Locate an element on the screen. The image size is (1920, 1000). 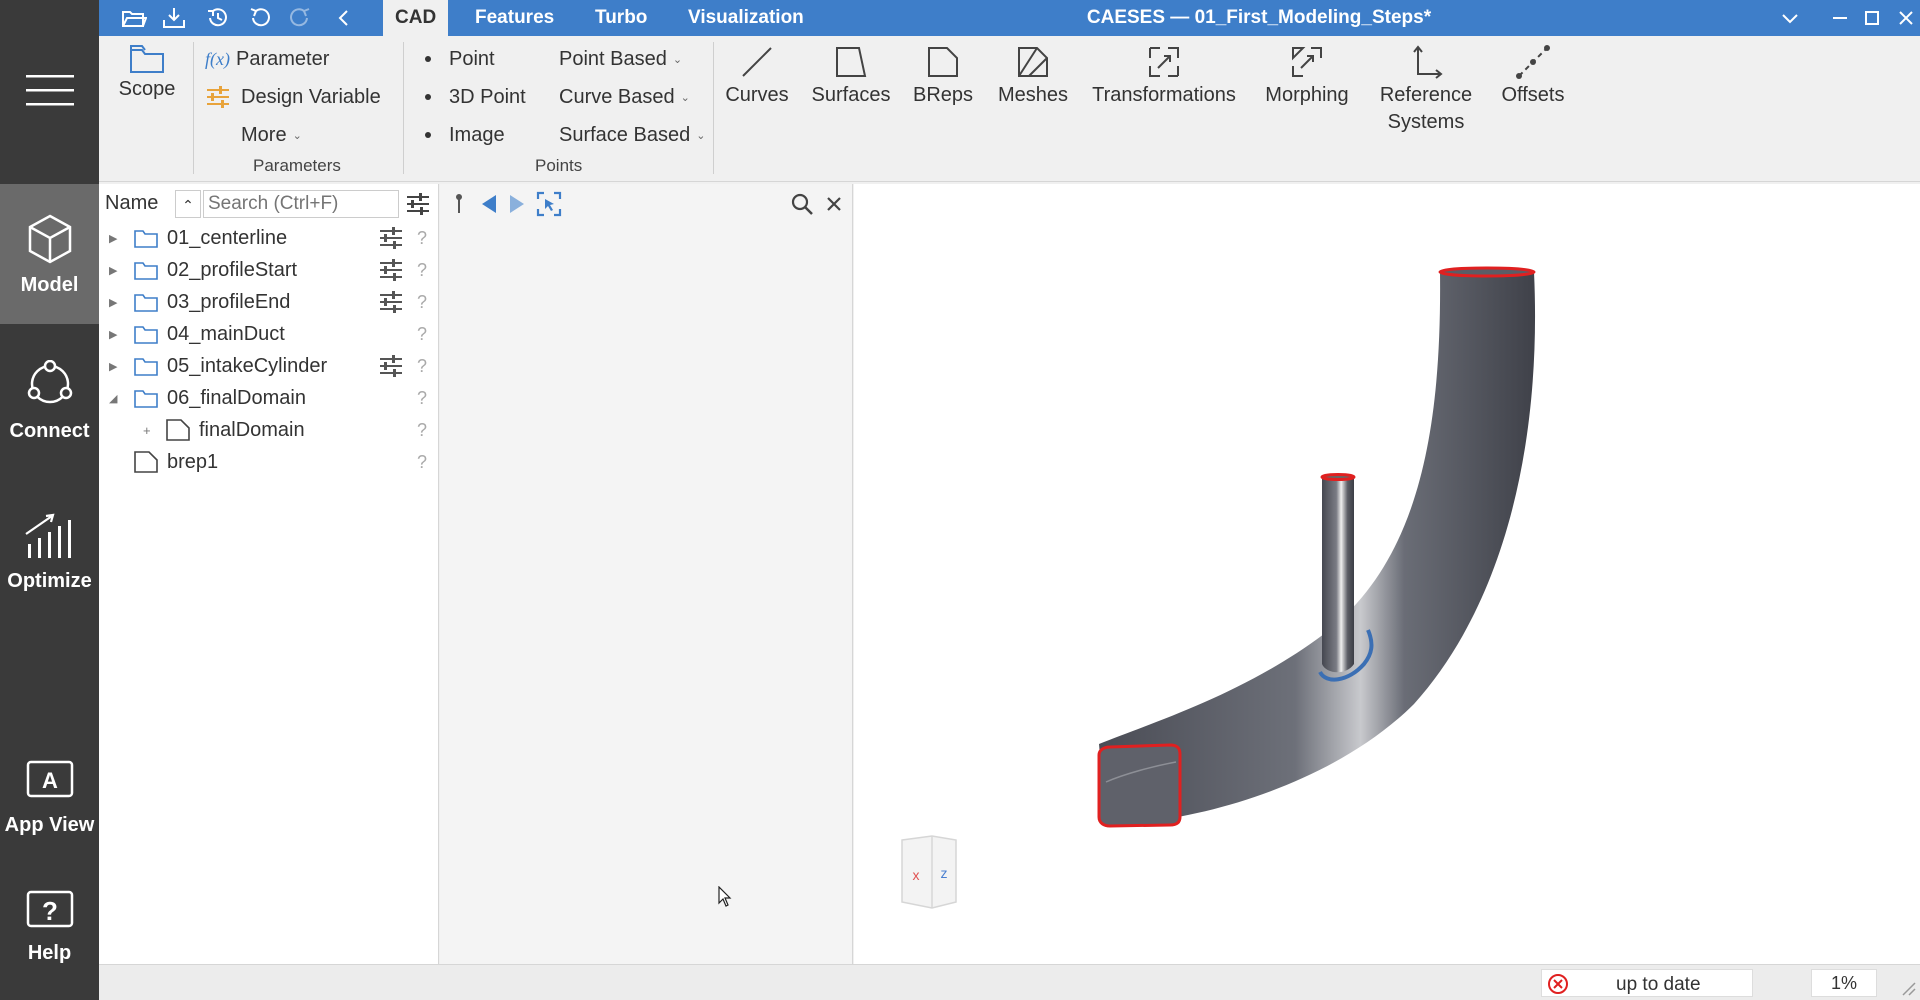
collapse-arrow-icon: ◢ is located at coordinates (113, 398).